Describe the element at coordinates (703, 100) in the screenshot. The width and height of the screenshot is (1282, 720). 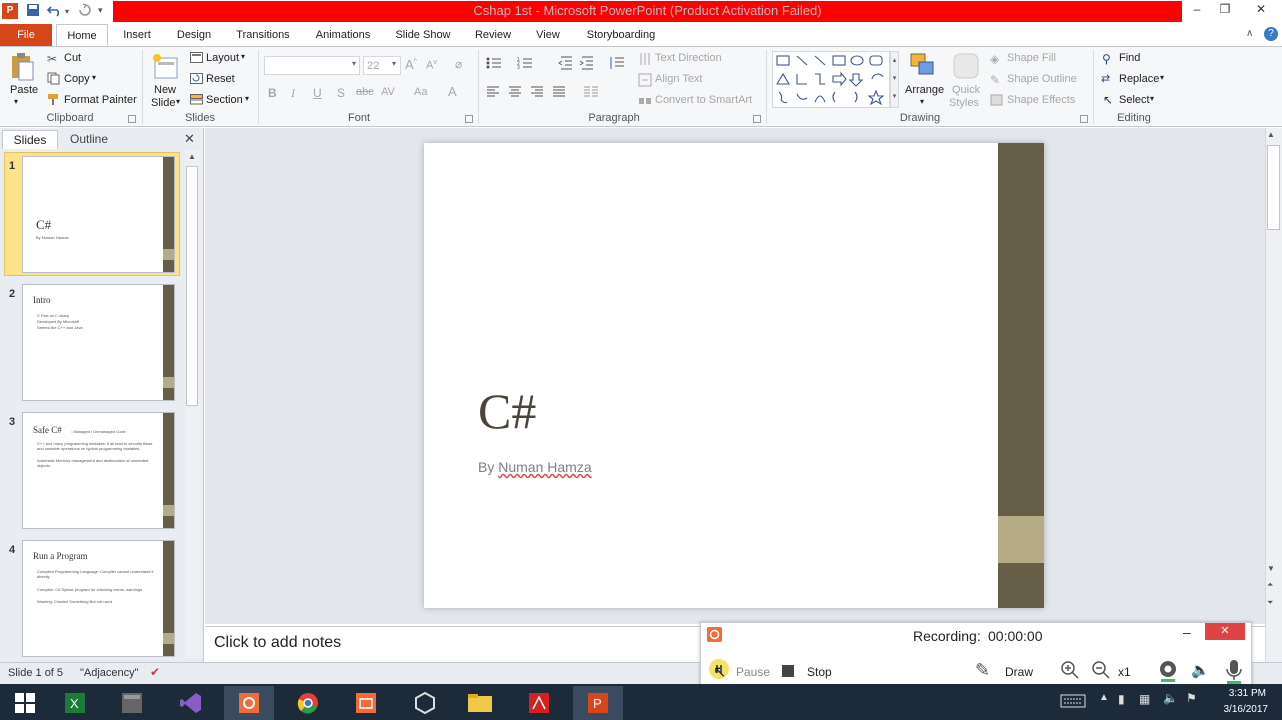
I see `convert-smartart-button: Convert to SmartArt` at that location.